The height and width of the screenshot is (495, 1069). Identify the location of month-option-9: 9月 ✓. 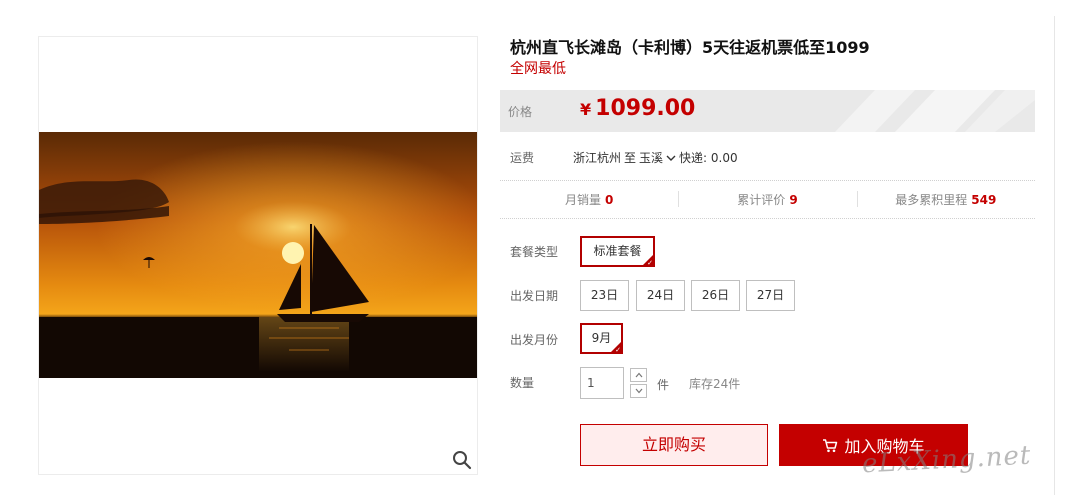
(601, 338).